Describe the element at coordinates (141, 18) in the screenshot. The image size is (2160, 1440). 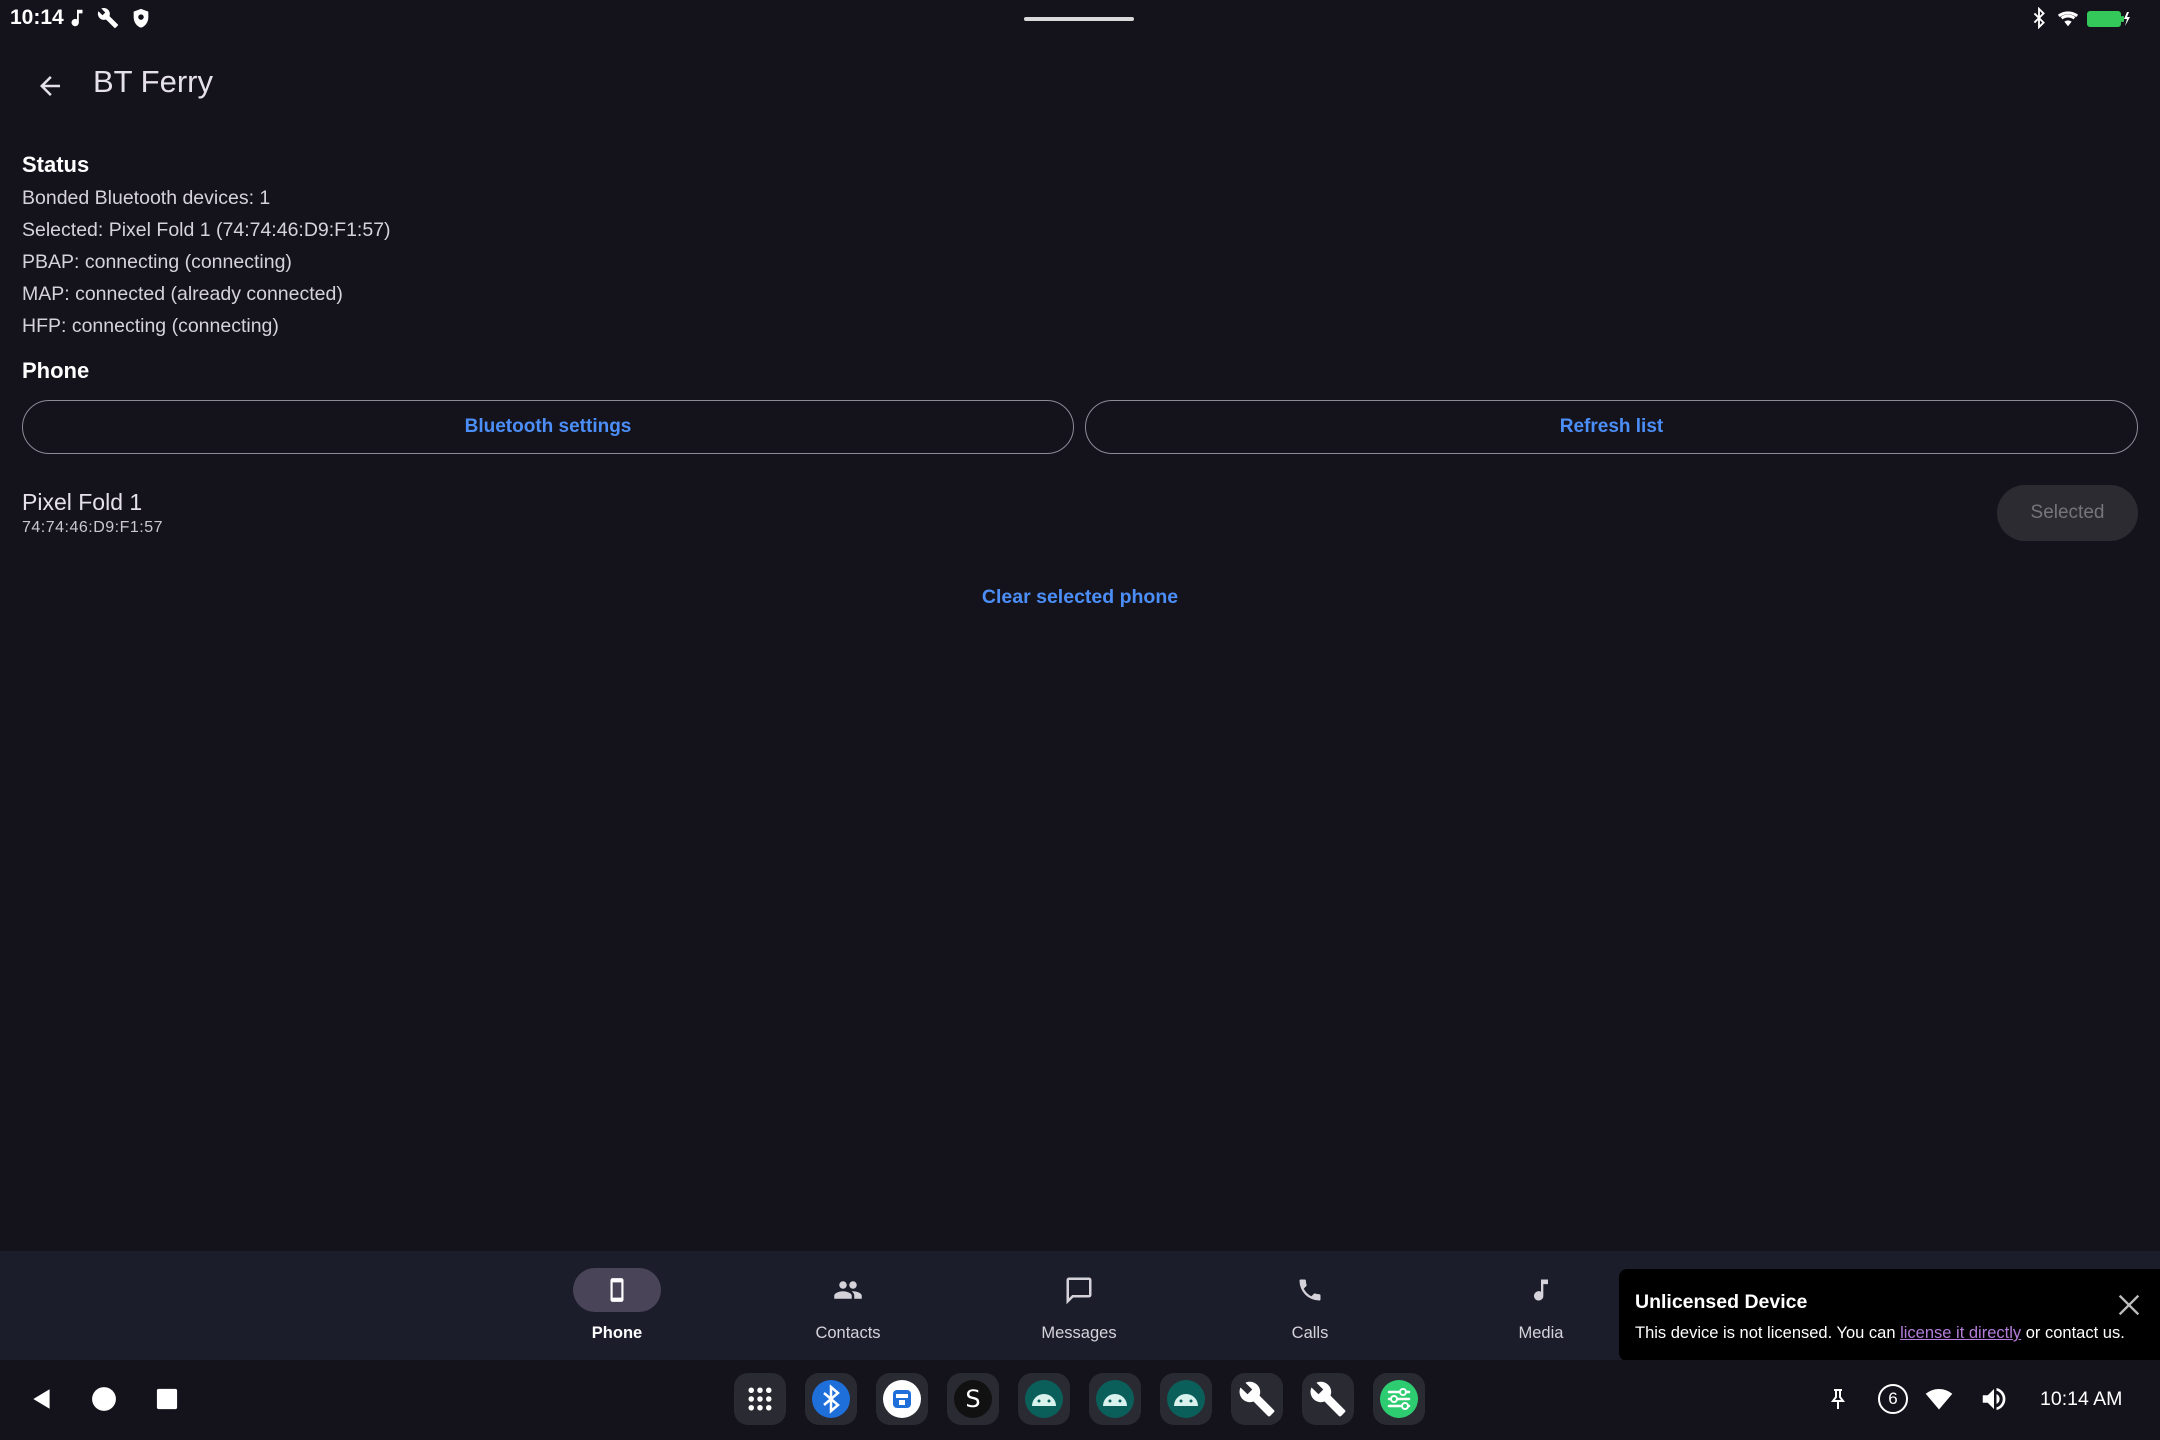
I see `shield-icon` at that location.